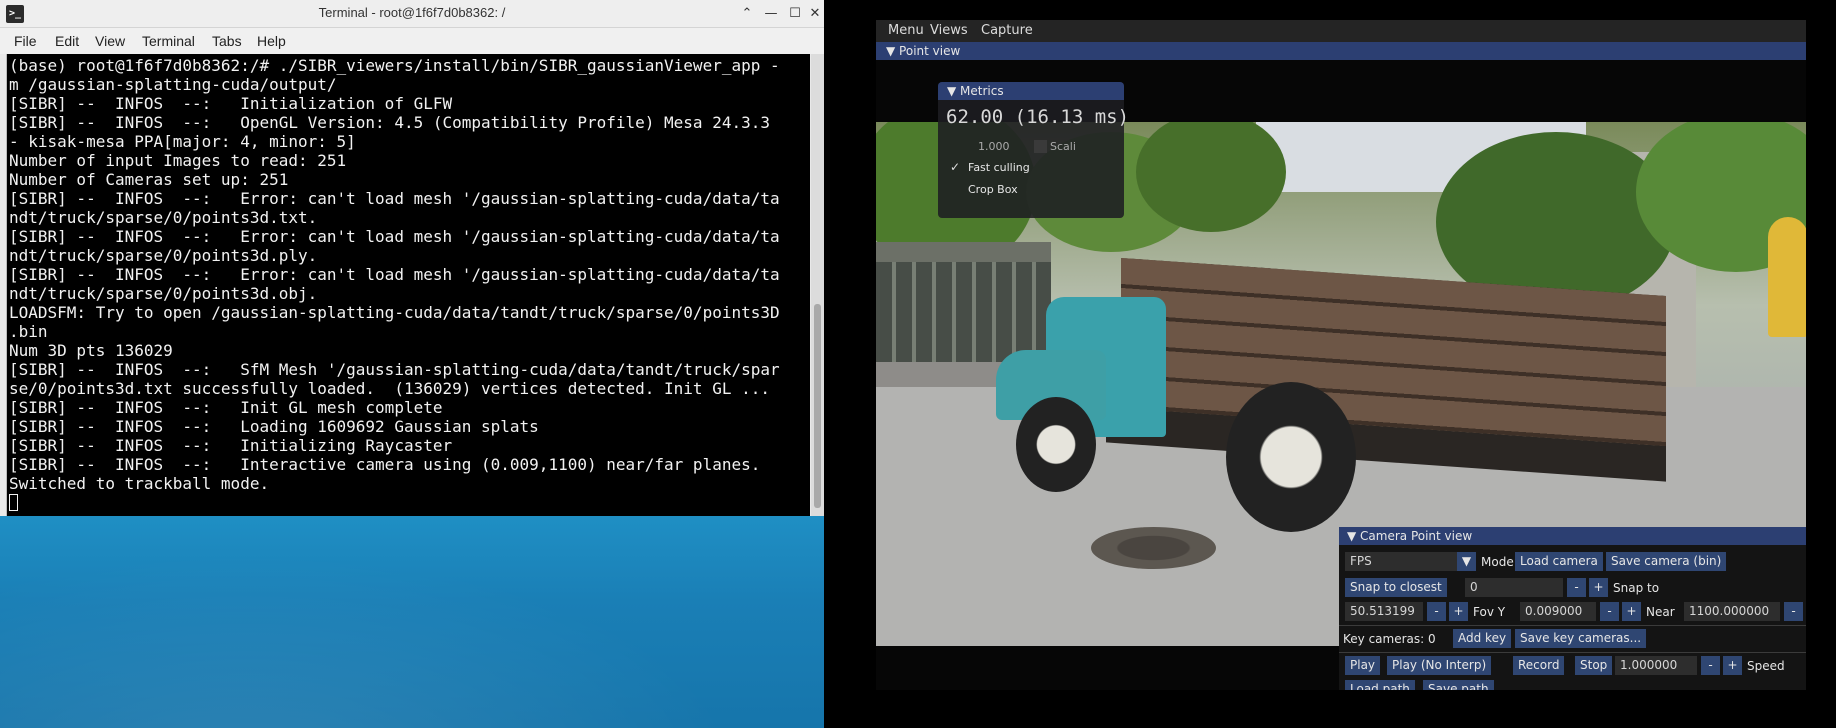  What do you see at coordinates (1787, 277) in the screenshot?
I see `scene-umbrella` at bounding box center [1787, 277].